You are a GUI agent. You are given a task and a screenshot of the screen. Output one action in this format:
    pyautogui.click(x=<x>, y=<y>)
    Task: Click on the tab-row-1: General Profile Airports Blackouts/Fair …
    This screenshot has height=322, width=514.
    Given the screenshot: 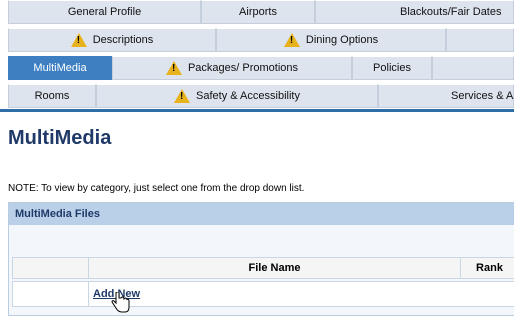 What is the action you would take?
    pyautogui.click(x=257, y=13)
    